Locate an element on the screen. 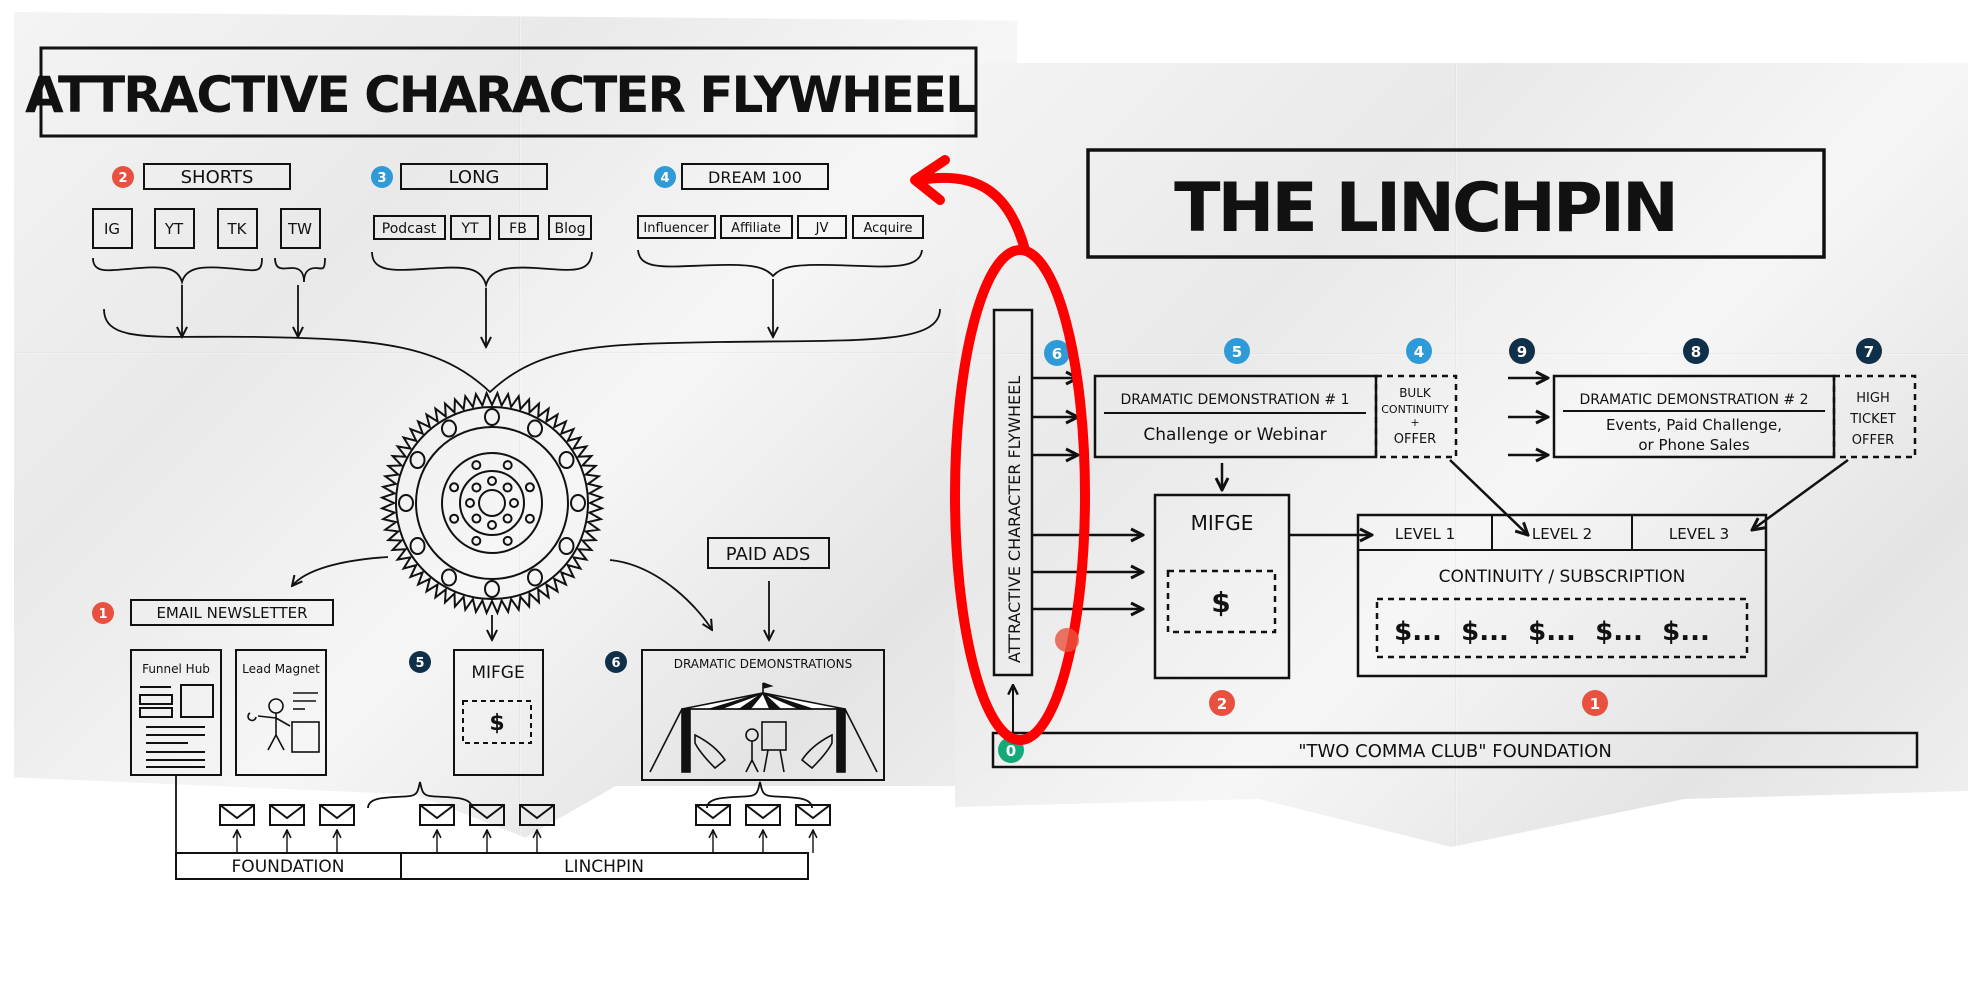 The height and width of the screenshot is (982, 1968). badge-label: 1 is located at coordinates (102, 614).